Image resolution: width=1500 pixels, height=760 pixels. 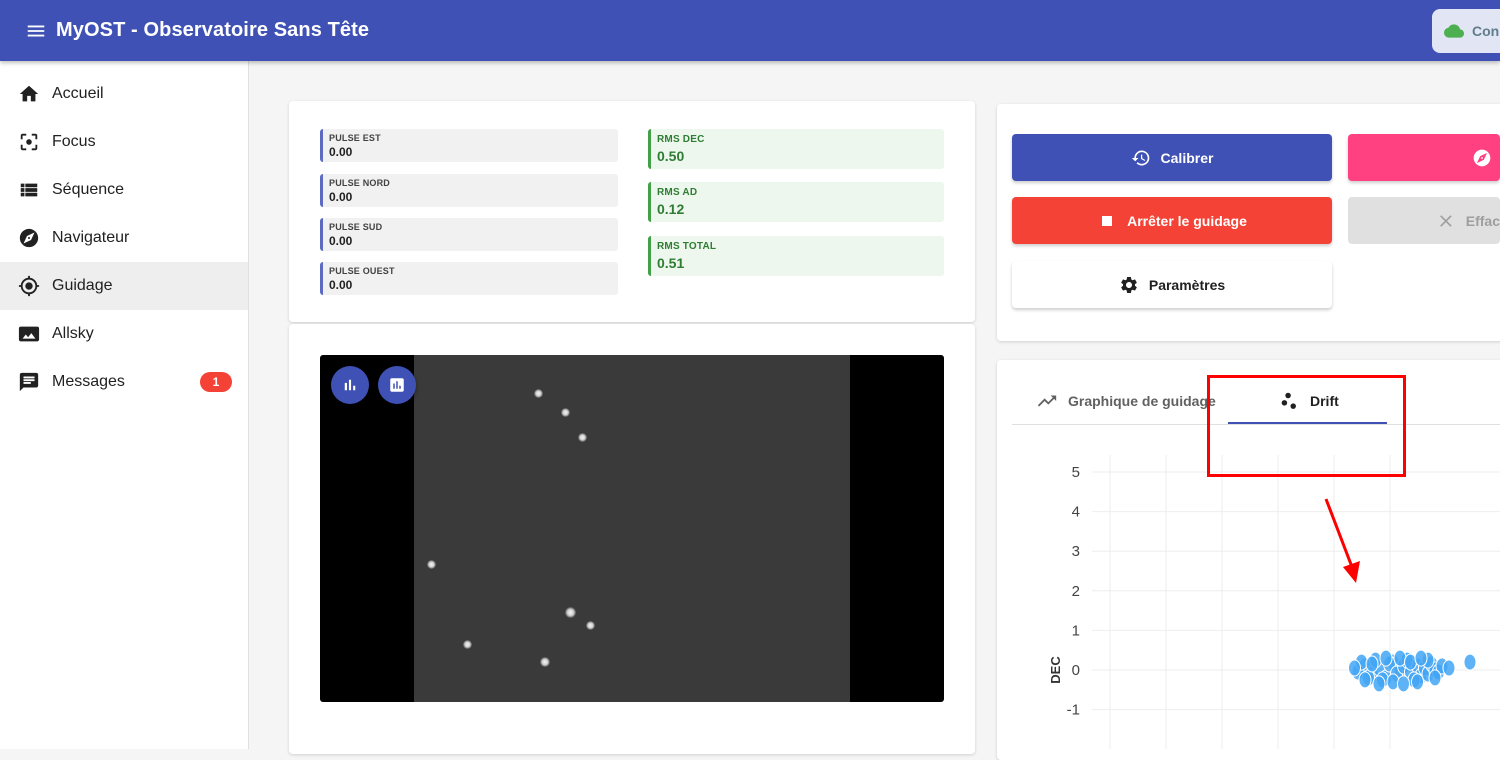 What do you see at coordinates (1446, 220) in the screenshot?
I see `close-icon` at bounding box center [1446, 220].